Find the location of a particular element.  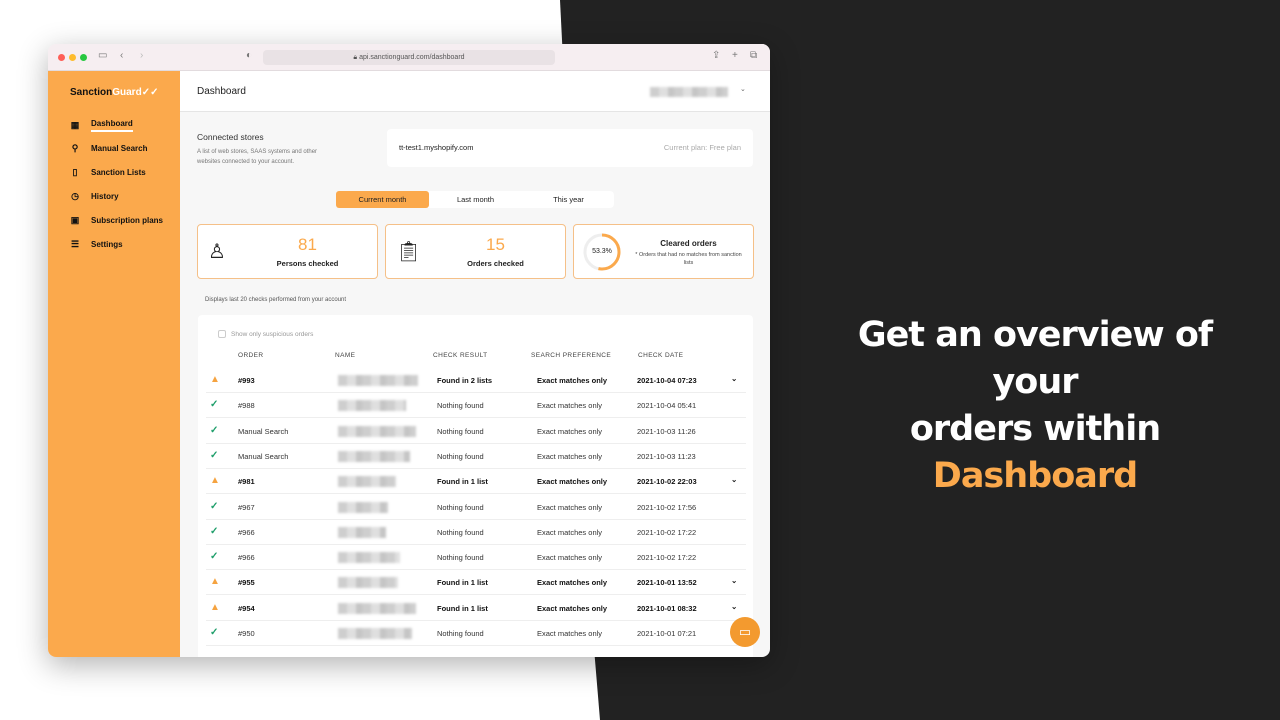

sidebar-item-history: ◷ History is located at coordinates (94, 196).